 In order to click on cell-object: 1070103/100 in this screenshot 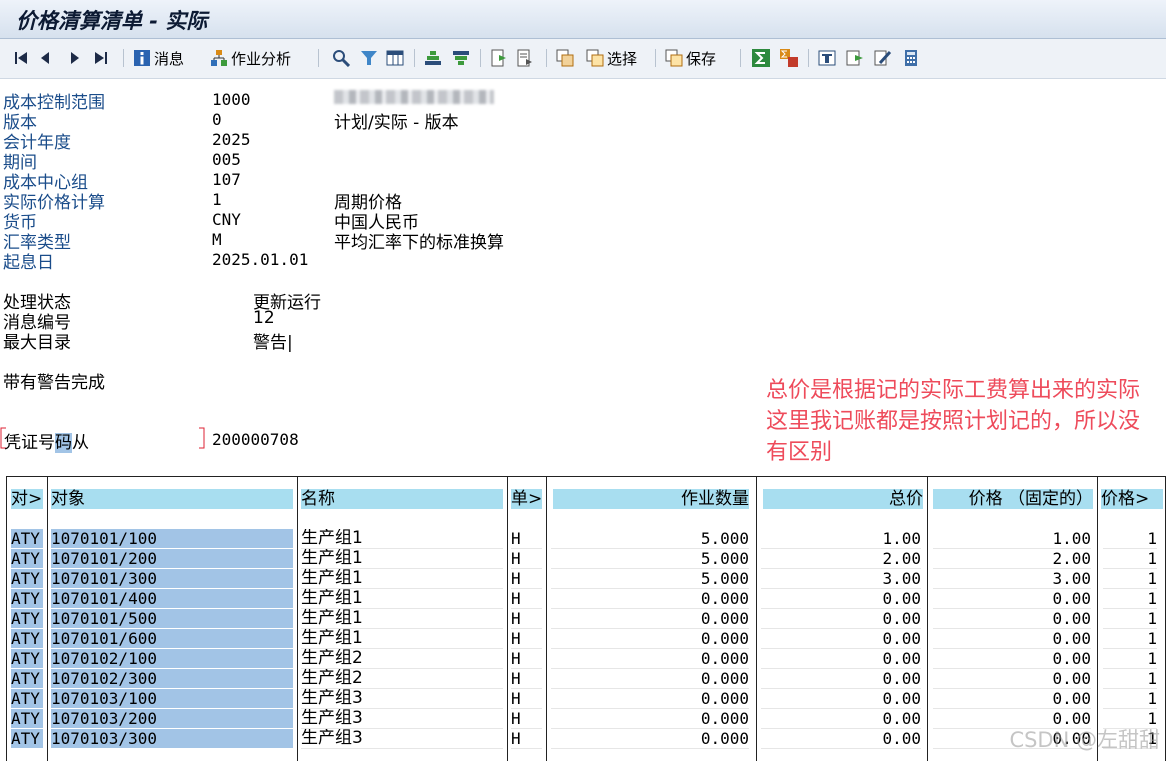, I will do `click(172, 698)`.